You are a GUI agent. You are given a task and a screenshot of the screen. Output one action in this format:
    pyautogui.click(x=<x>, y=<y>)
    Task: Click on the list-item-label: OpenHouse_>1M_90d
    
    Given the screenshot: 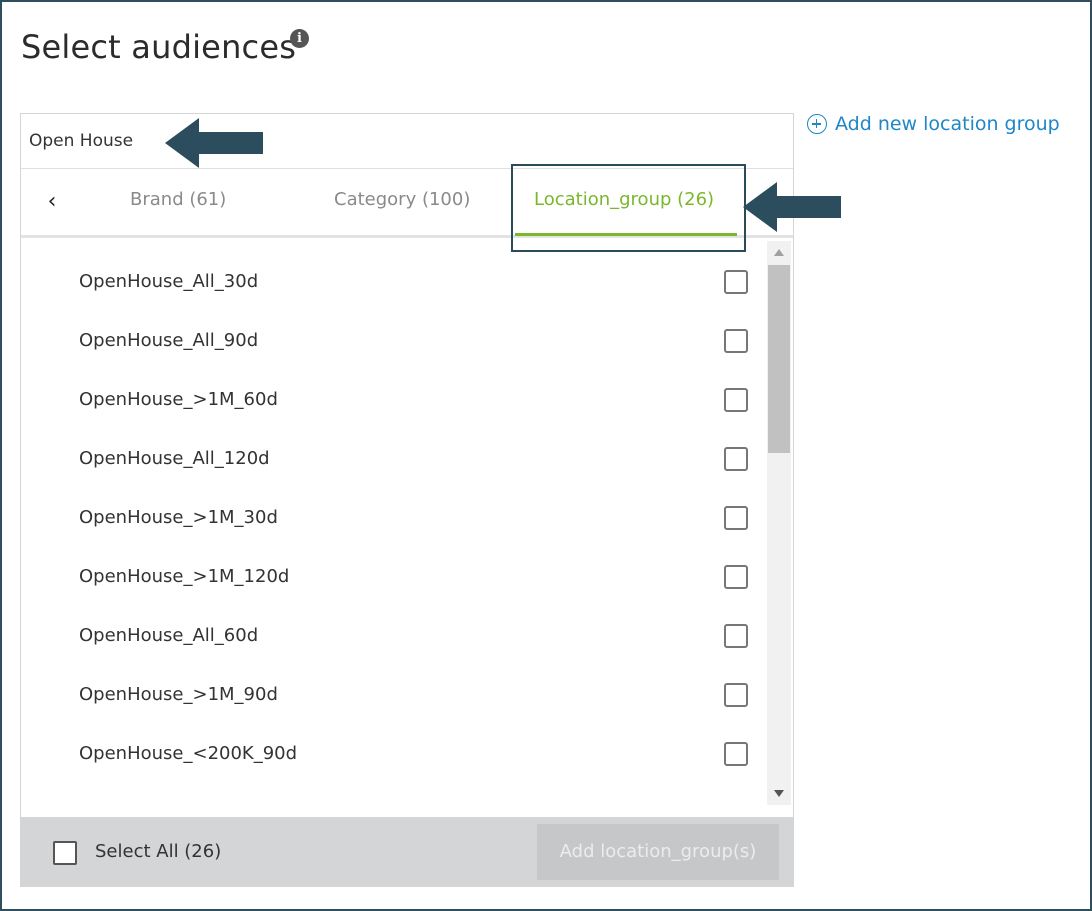 What is the action you would take?
    pyautogui.click(x=178, y=694)
    